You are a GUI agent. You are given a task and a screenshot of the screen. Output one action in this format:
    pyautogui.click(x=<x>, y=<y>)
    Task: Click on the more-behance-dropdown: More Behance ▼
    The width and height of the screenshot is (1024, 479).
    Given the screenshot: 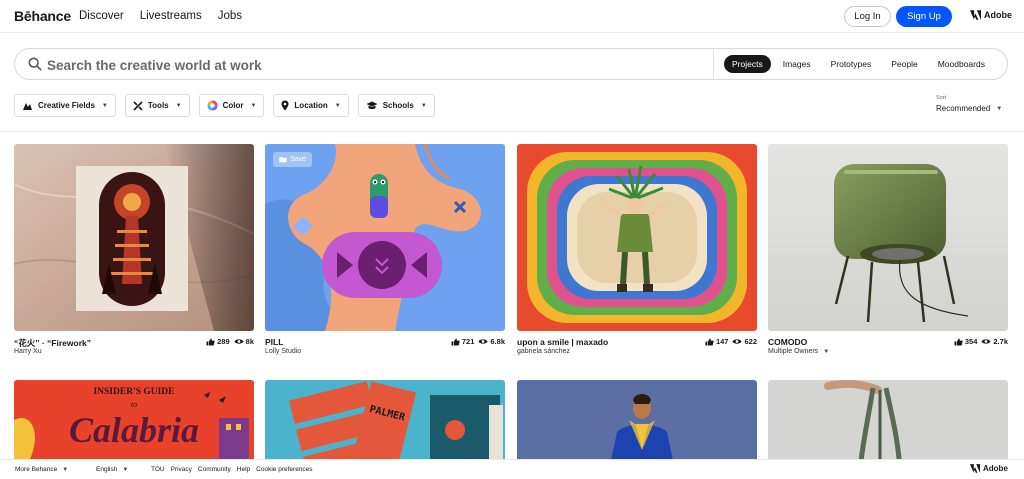 What is the action you would take?
    pyautogui.click(x=41, y=469)
    